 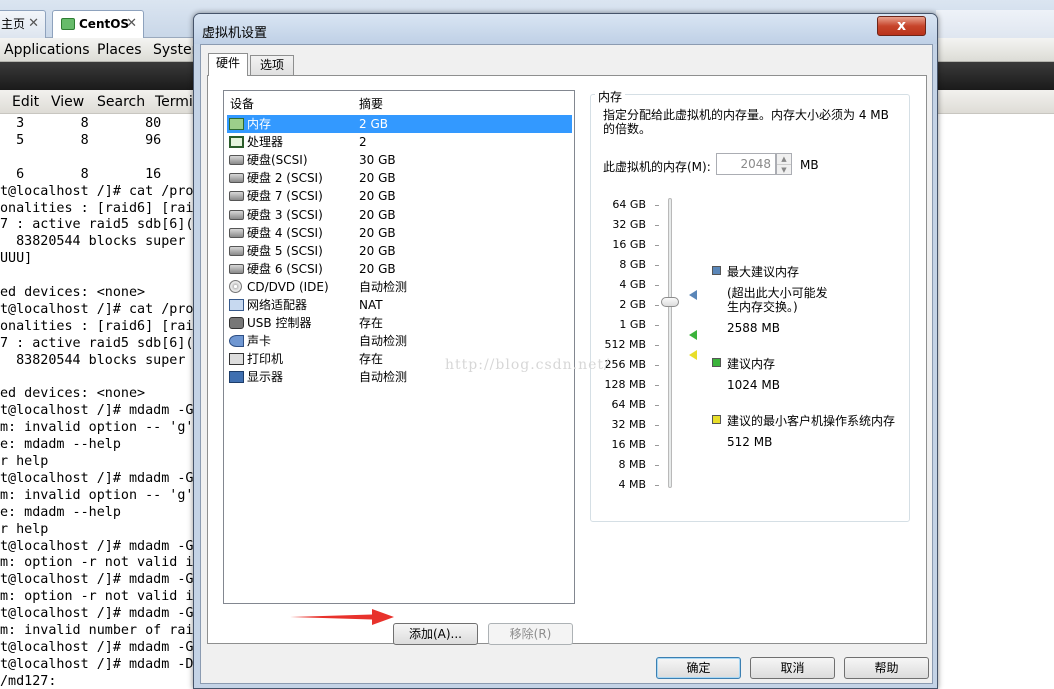 I want to click on dialog-title: 虚拟机设置, so click(x=235, y=33).